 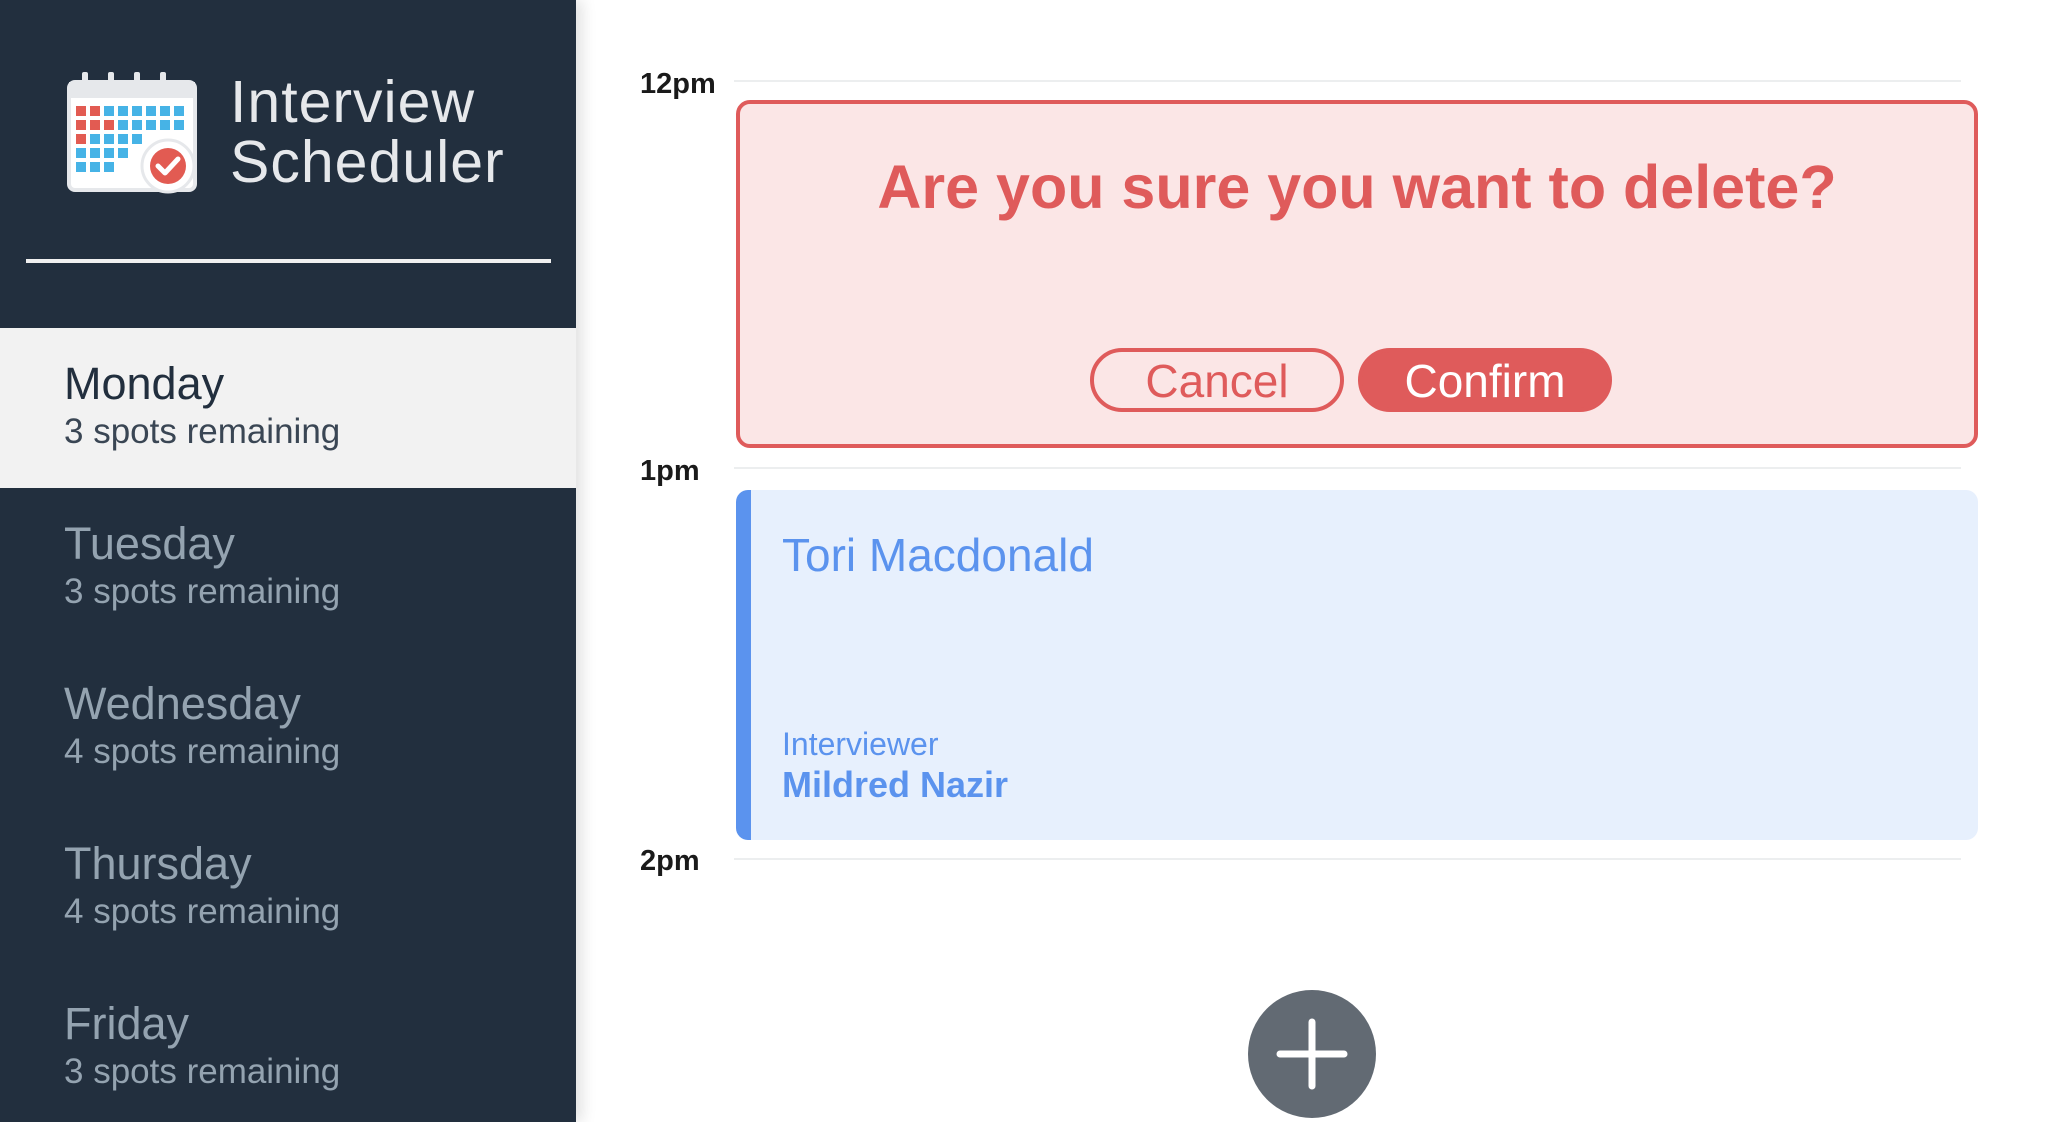 I want to click on add-appointment-button, so click(x=1312, y=1054).